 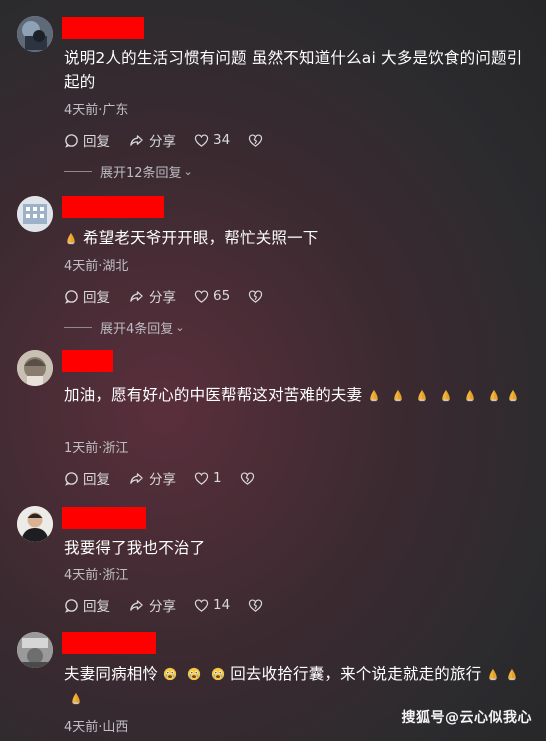 I want to click on comment-text: 夫妻同病相怜 回去收拾行囊，来个说走就走的旅行, so click(x=299, y=686).